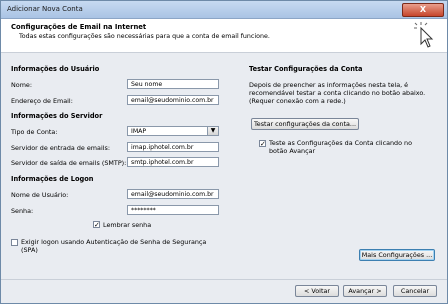  I want to click on account-type-select: IMAP ▼, so click(173, 131).